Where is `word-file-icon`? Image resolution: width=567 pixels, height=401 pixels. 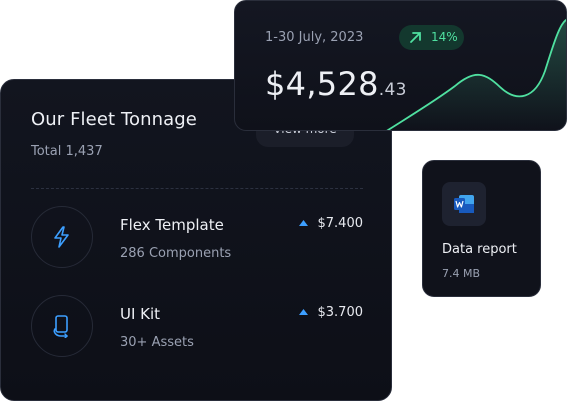
word-file-icon is located at coordinates (464, 204).